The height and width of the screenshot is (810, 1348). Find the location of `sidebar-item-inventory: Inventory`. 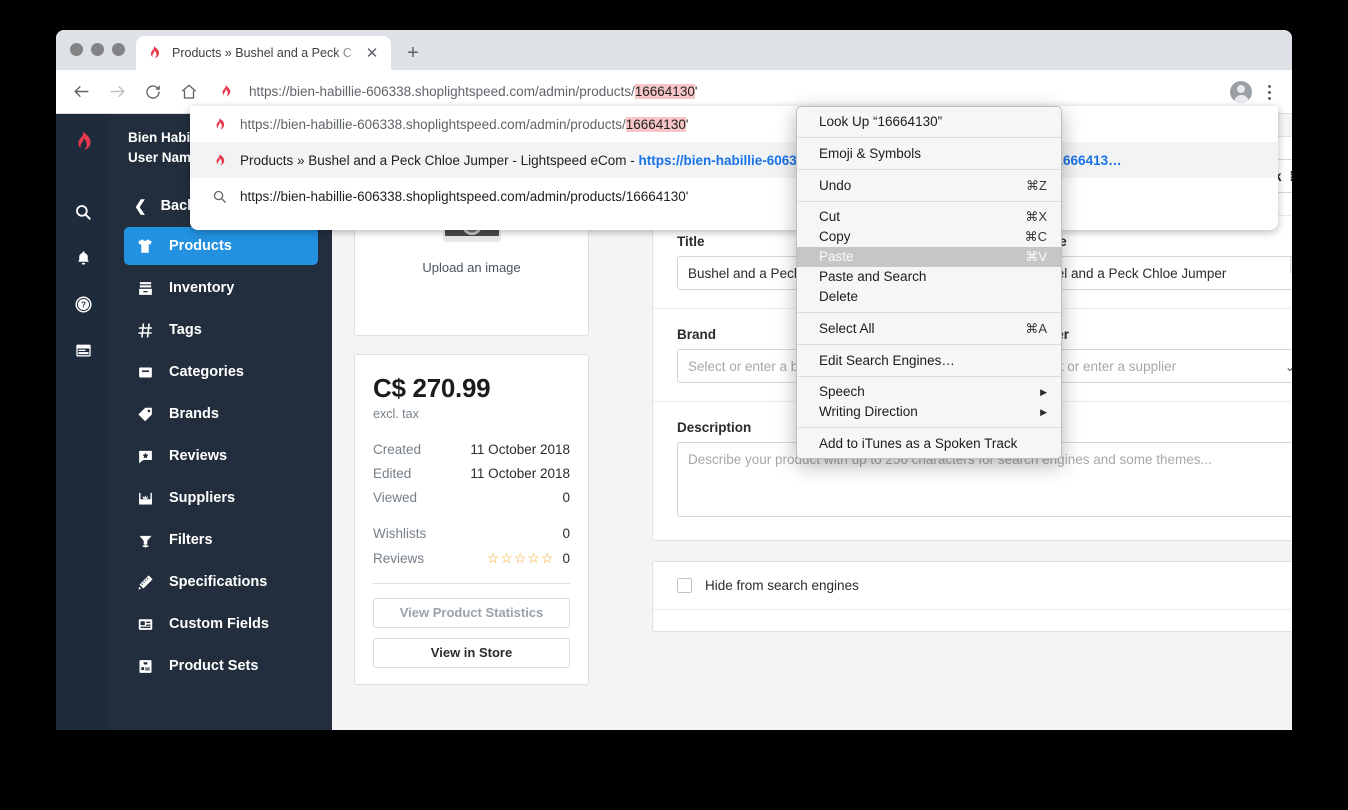

sidebar-item-inventory: Inventory is located at coordinates (221, 288).